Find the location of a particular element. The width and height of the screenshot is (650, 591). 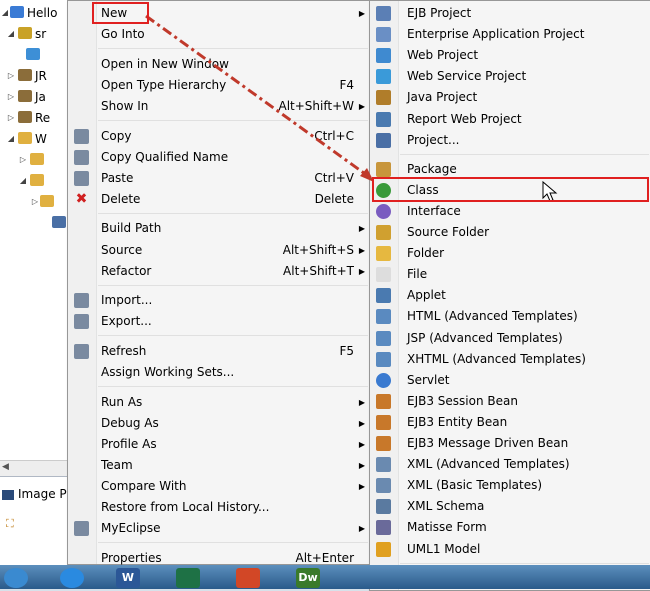

menu-item-shortcut: Alt+Shift+W is located at coordinates (316, 105).